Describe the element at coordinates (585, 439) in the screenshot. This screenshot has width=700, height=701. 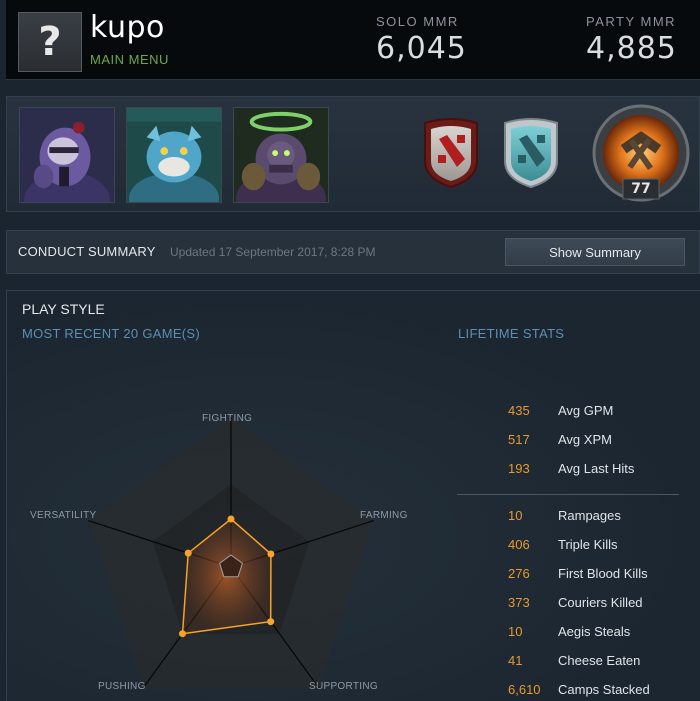
I see `stat-label: Avg XPM` at that location.